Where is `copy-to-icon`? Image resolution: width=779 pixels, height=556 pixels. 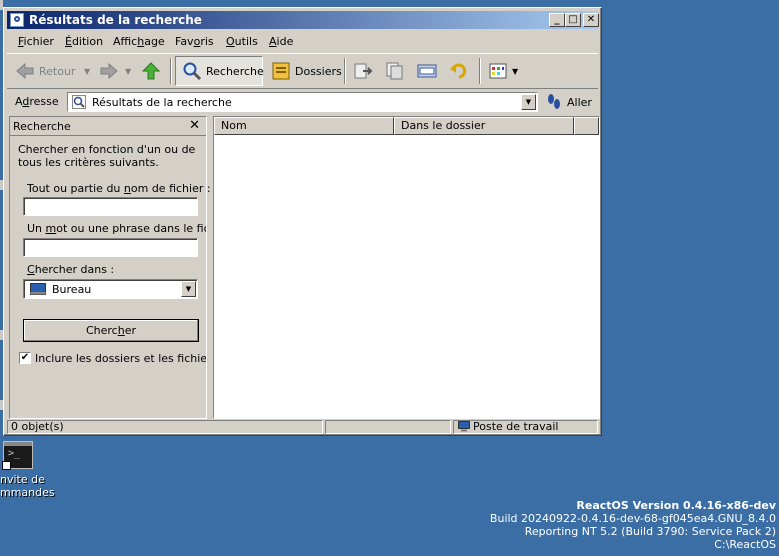 copy-to-icon is located at coordinates (395, 71).